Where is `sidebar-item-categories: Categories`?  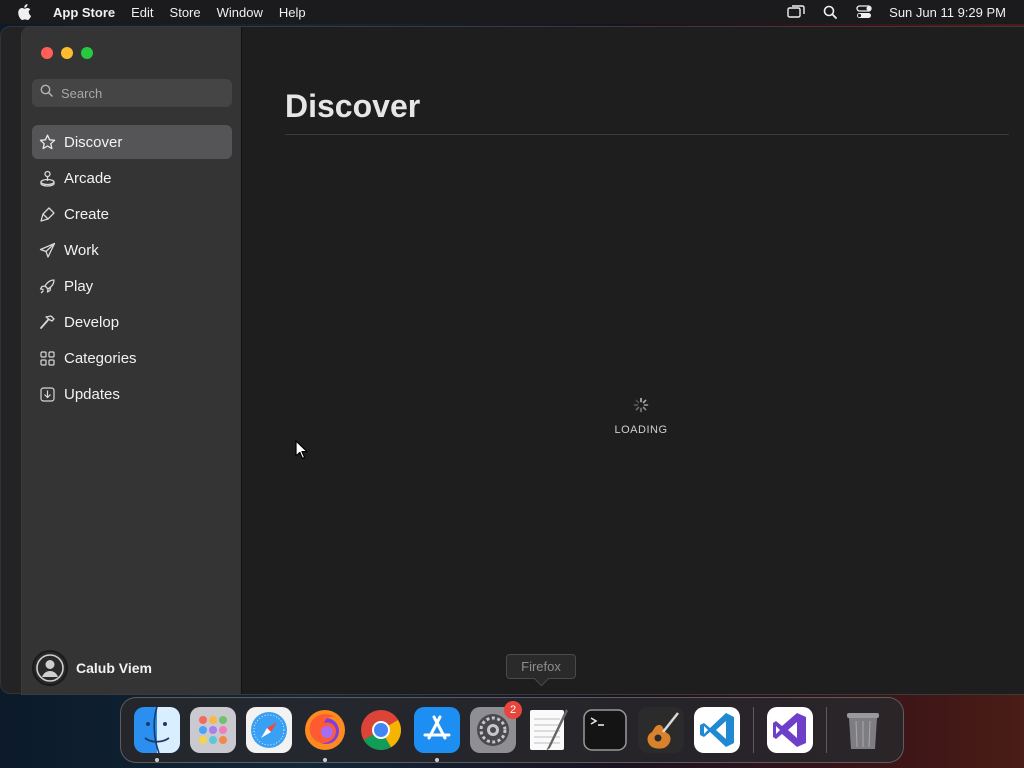 sidebar-item-categories: Categories is located at coordinates (132, 358).